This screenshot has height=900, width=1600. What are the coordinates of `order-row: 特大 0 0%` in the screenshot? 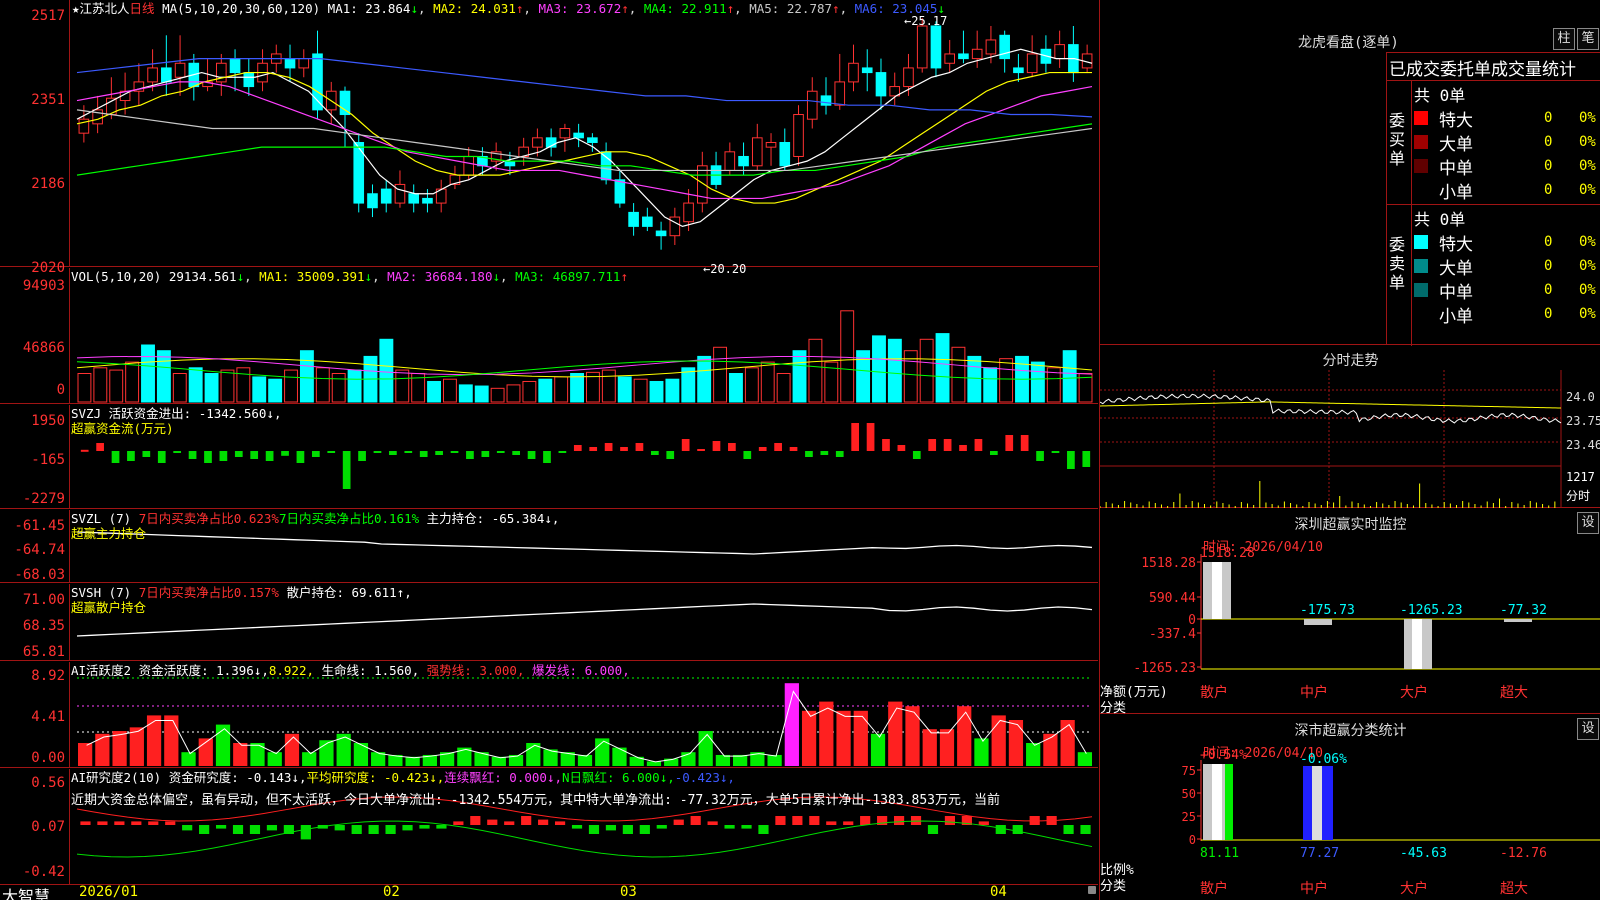 It's located at (1507, 118).